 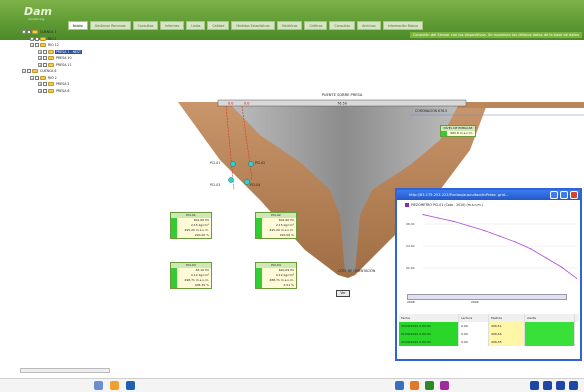 What do you see at coordinates (429, 385) in the screenshot?
I see `map-icon` at bounding box center [429, 385].